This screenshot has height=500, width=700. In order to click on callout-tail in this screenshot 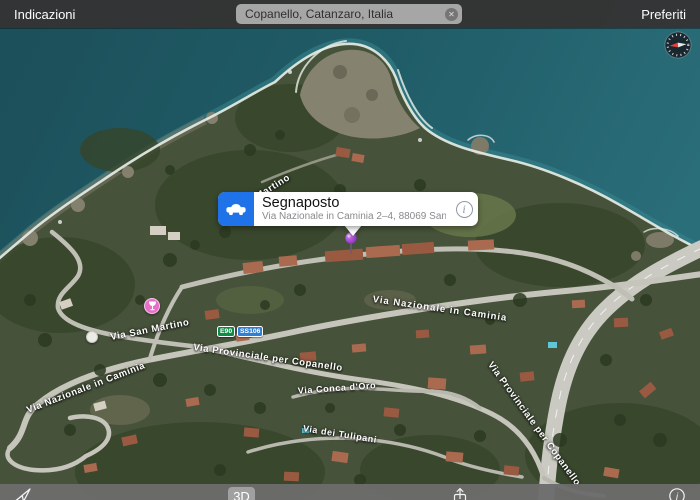, I will do `click(353, 230)`.